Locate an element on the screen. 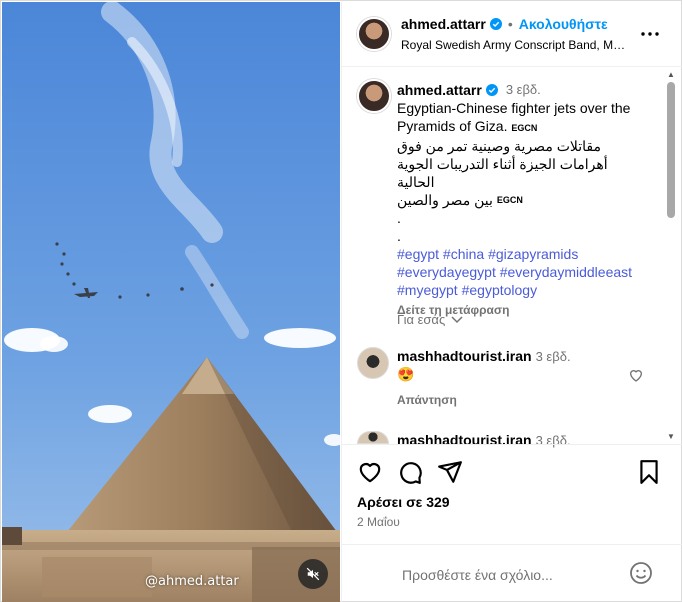 Image resolution: width=682 pixels, height=602 pixels. muted-speaker-icon is located at coordinates (313, 574).